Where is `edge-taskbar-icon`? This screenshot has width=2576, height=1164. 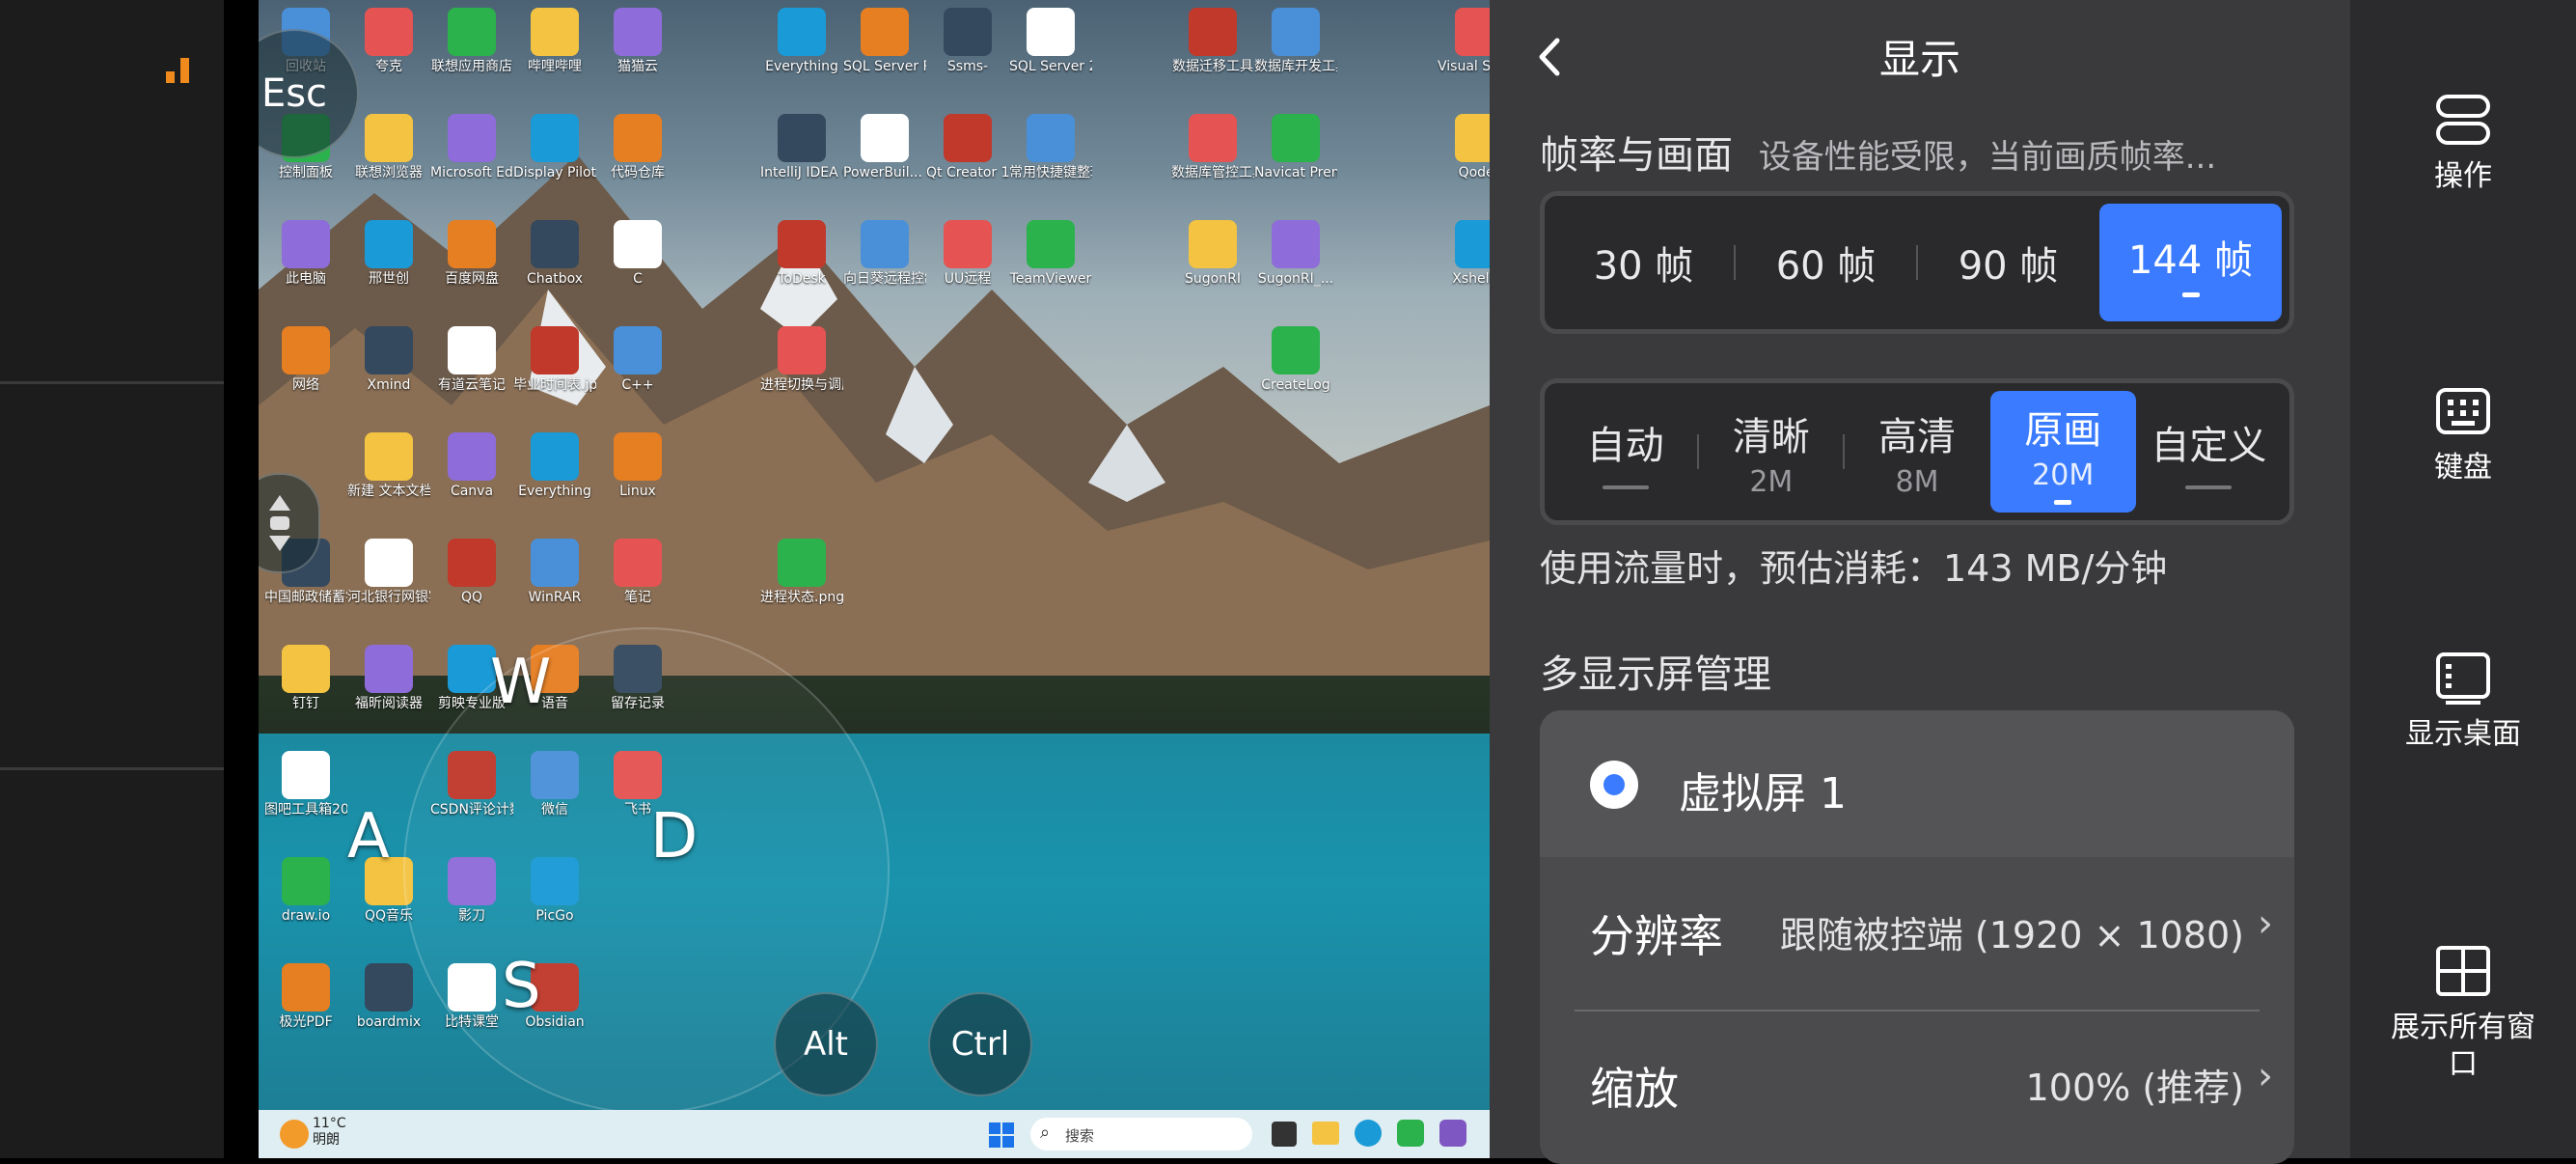 edge-taskbar-icon is located at coordinates (1368, 1134).